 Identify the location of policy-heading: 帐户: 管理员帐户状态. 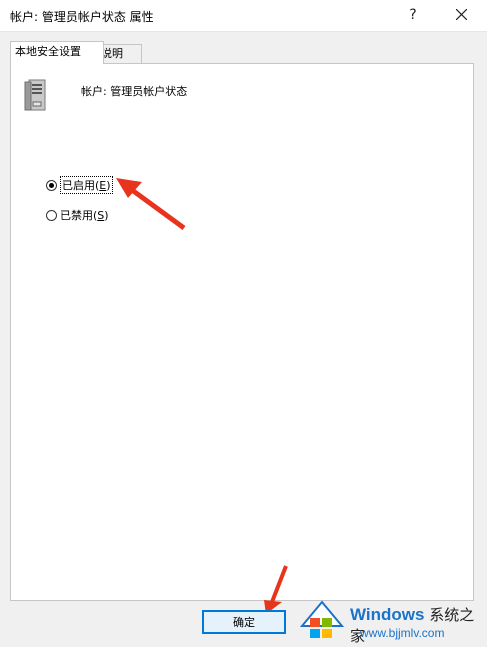
(134, 91).